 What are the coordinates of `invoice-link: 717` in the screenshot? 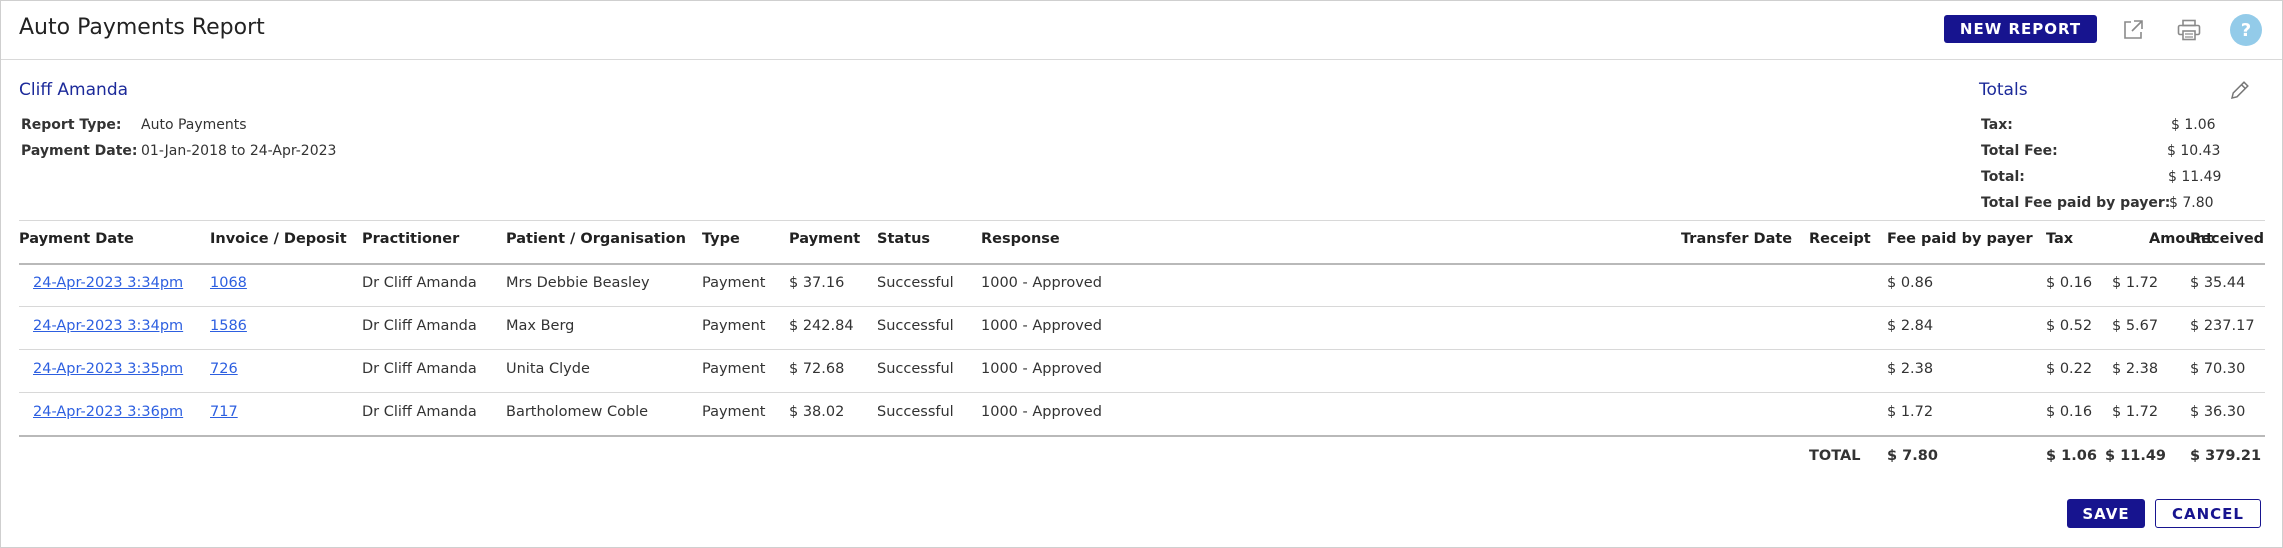 It's located at (224, 412).